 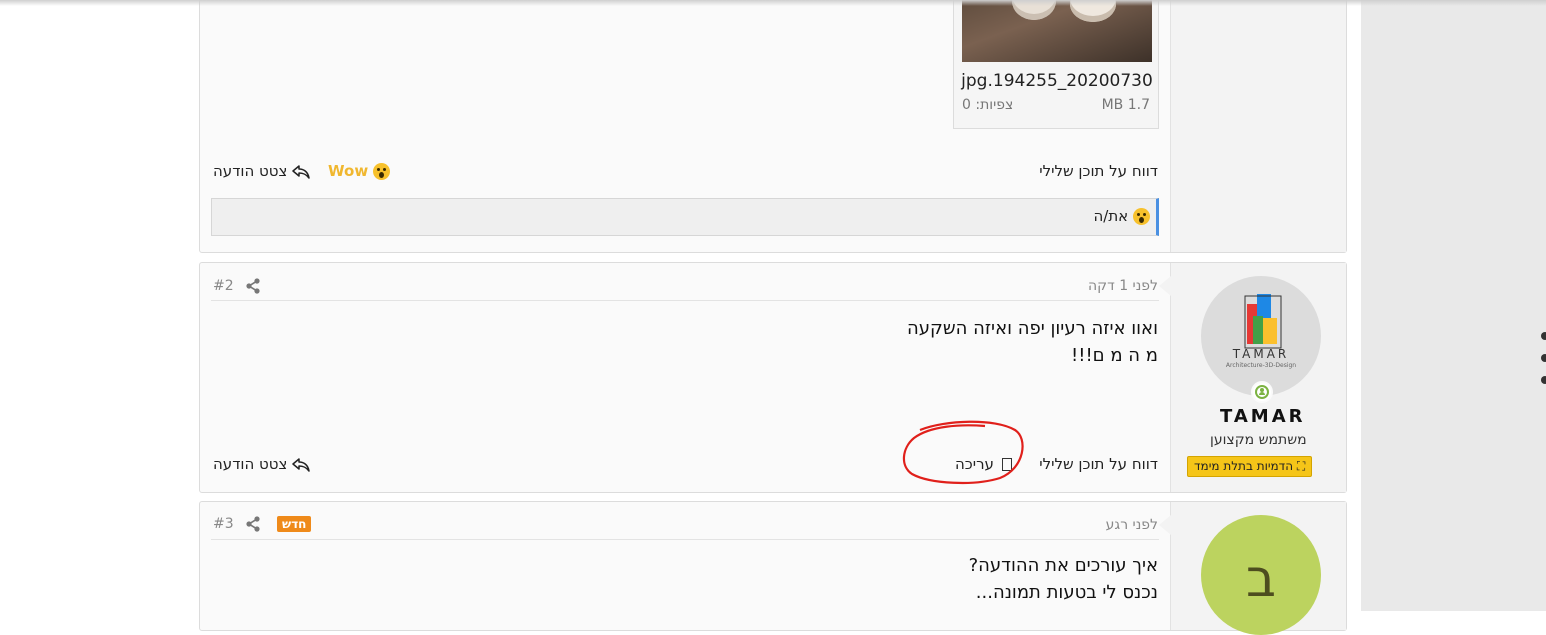 I want to click on right-gutter, so click(x=1453, y=305).